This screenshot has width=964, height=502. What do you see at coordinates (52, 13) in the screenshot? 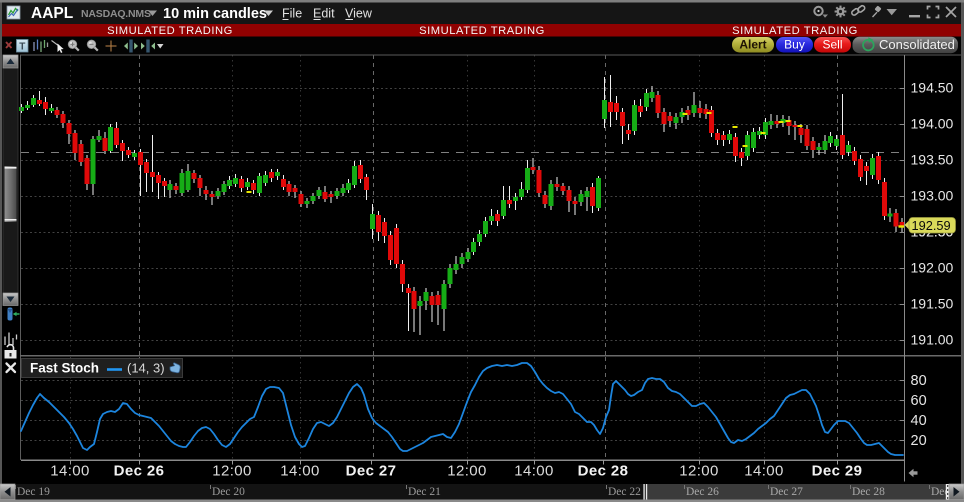
I see `svg-text: AAPL` at bounding box center [52, 13].